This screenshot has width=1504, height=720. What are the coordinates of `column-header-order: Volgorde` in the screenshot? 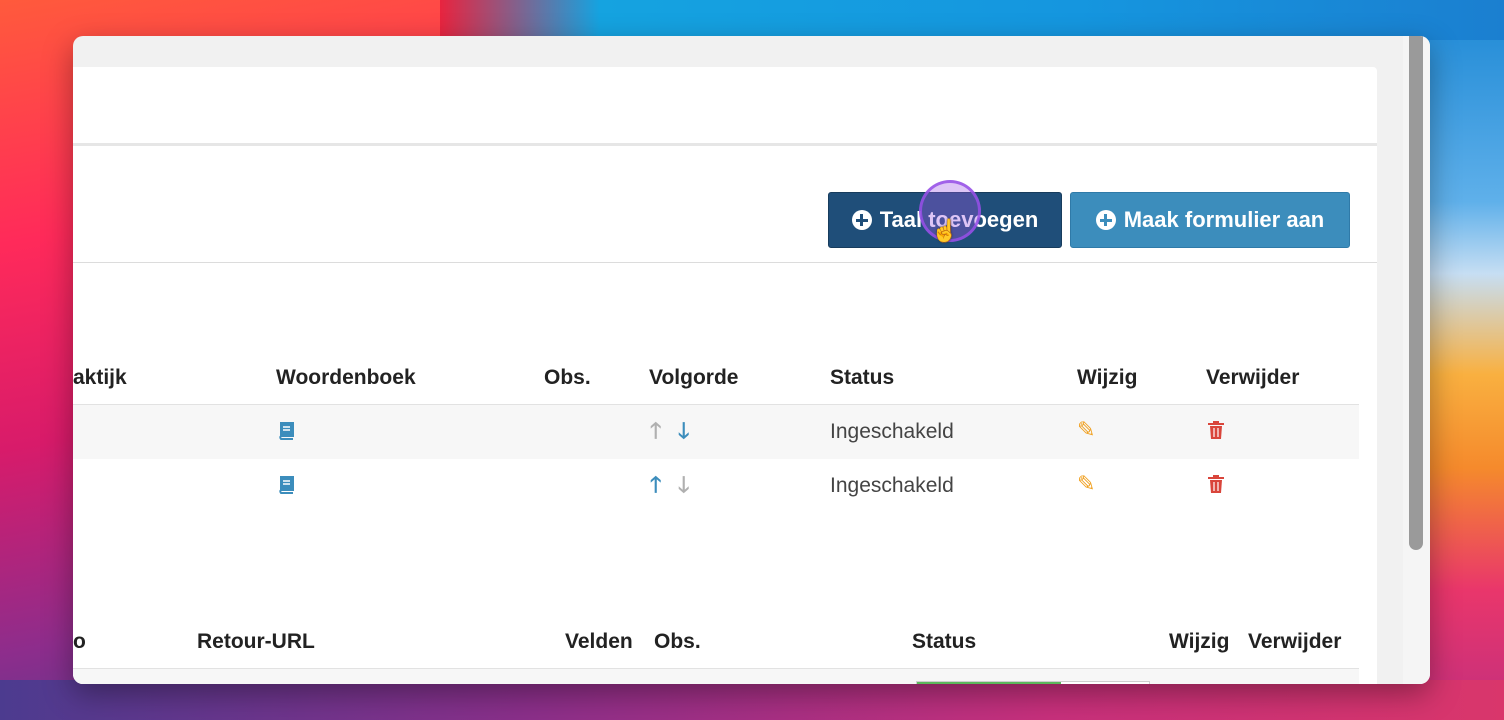 It's located at (694, 377).